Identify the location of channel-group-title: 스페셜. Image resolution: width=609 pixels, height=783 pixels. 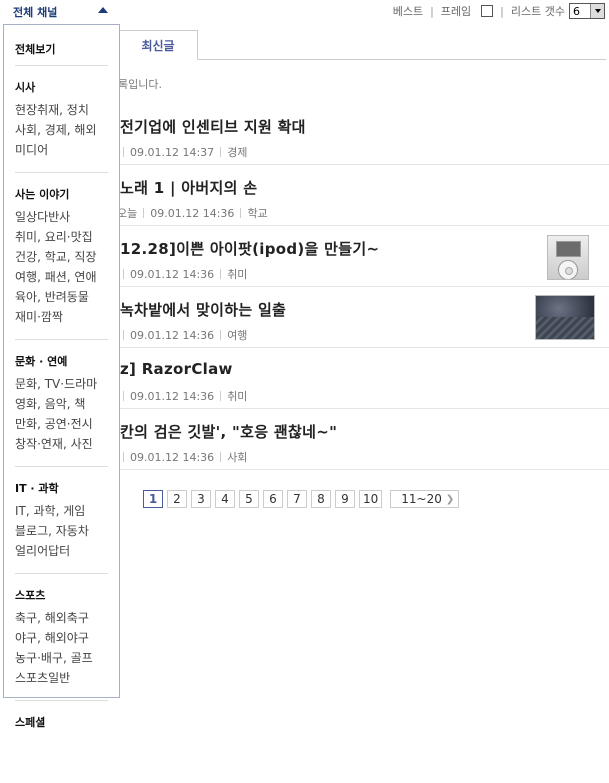
(61, 722).